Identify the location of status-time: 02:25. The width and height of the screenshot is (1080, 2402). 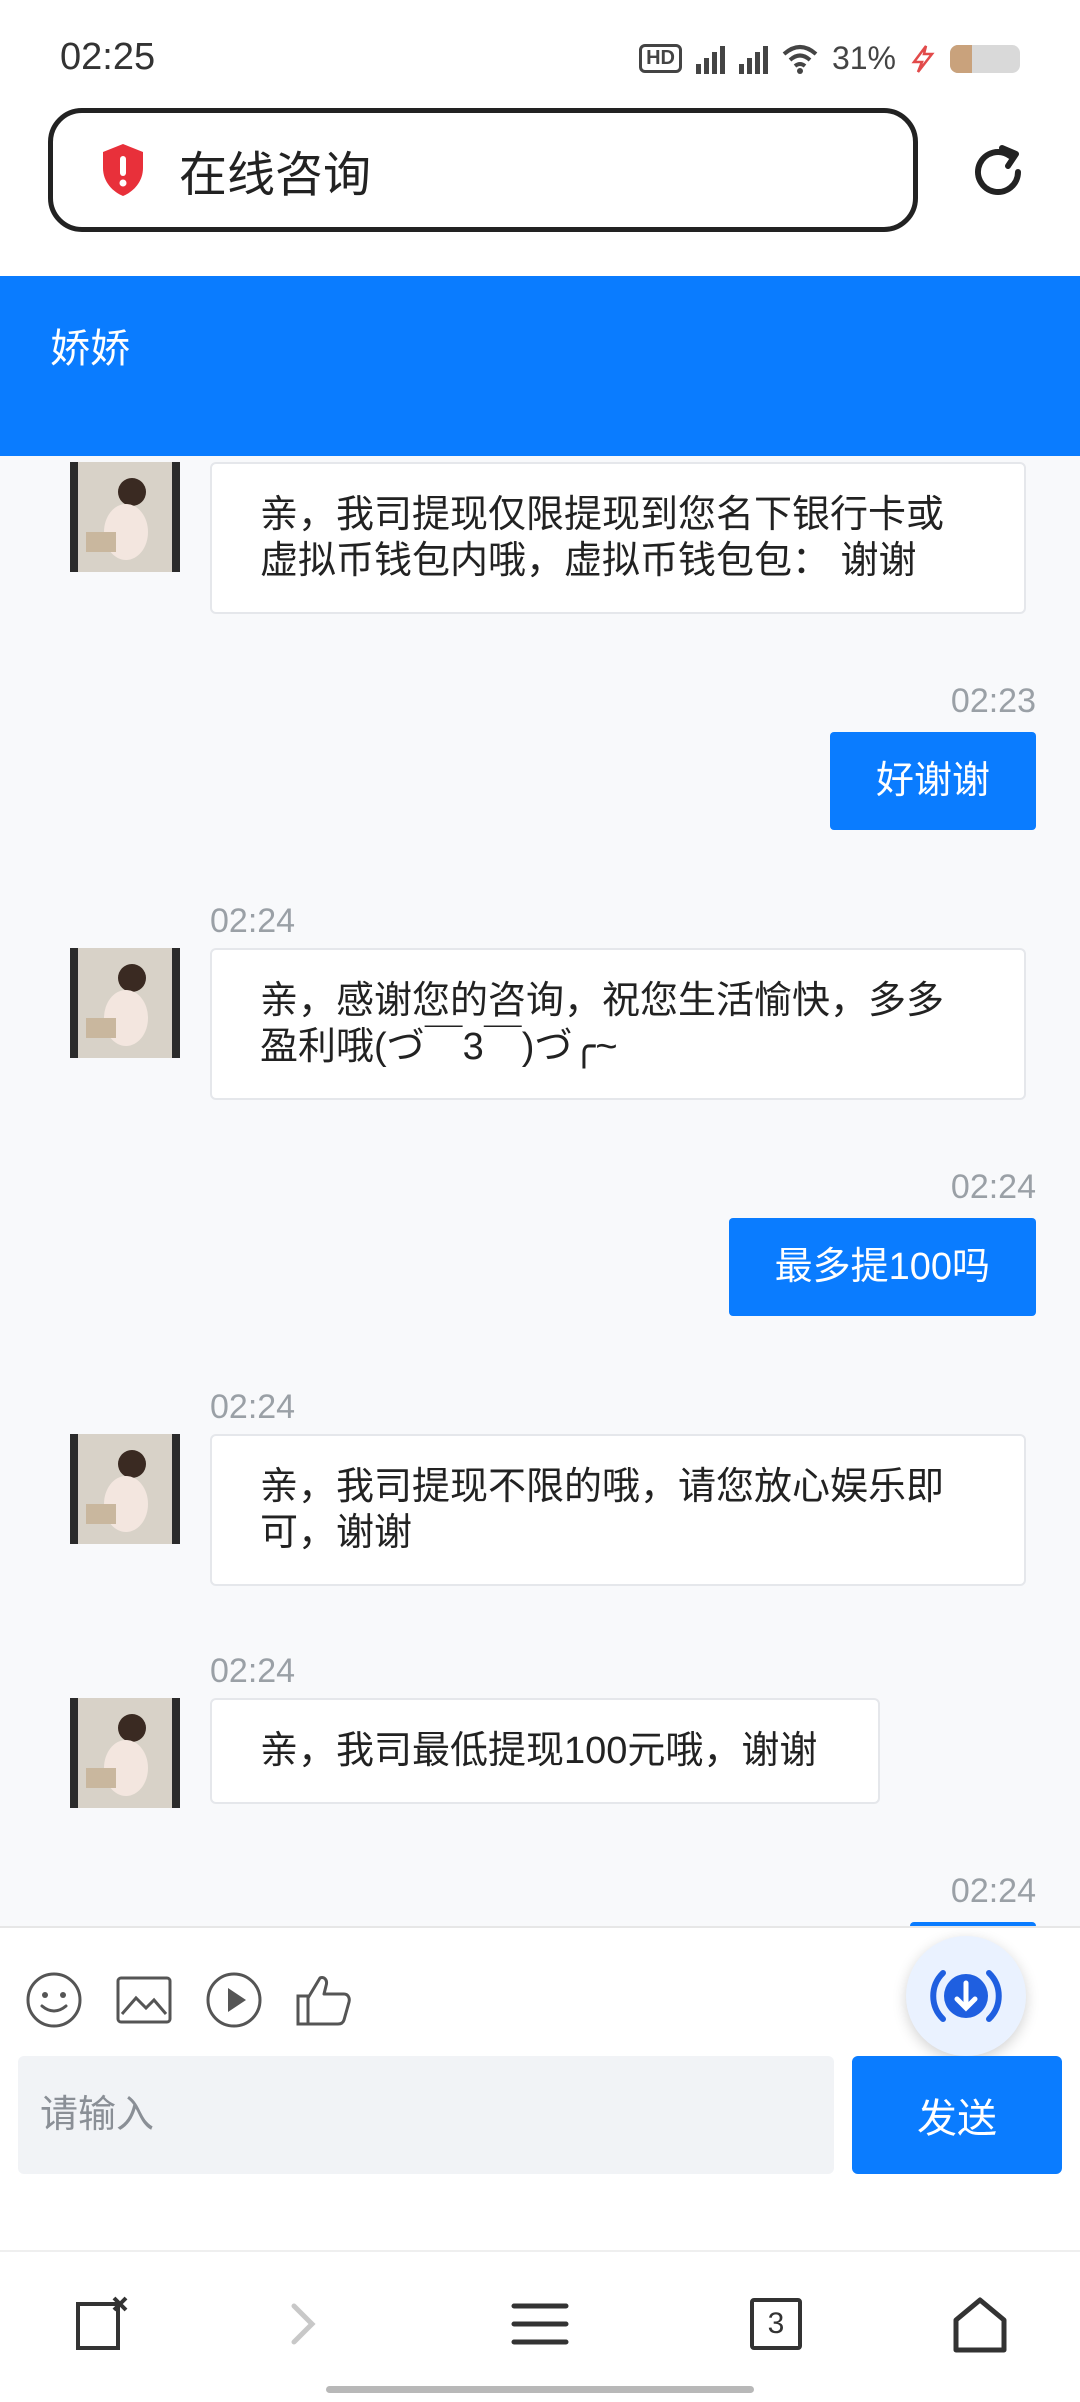
(108, 57).